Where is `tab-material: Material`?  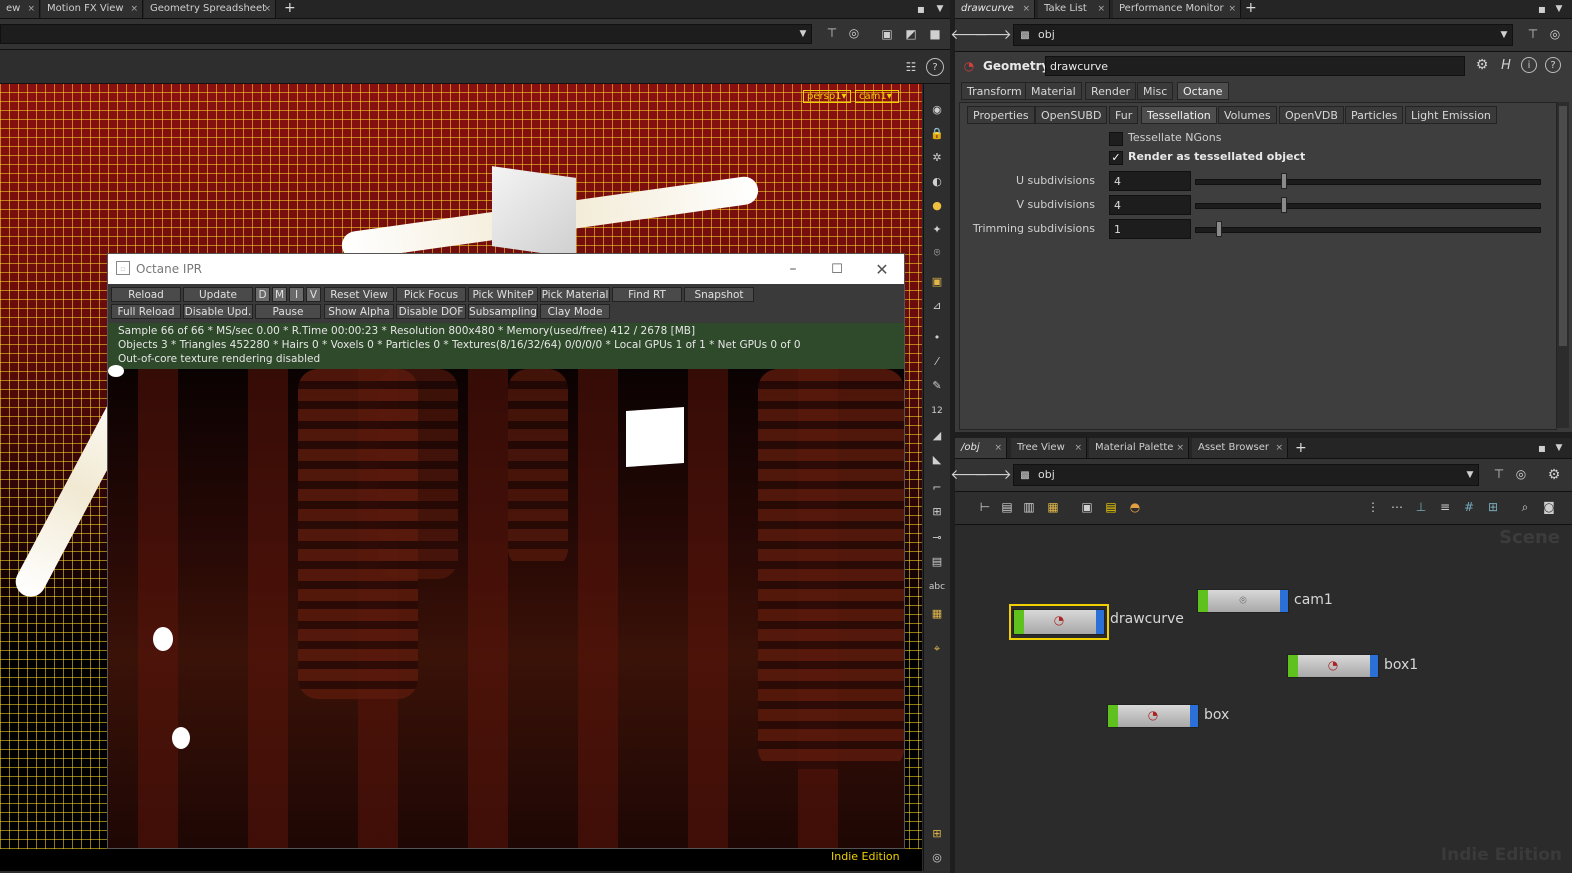
tab-material: Material is located at coordinates (1053, 91).